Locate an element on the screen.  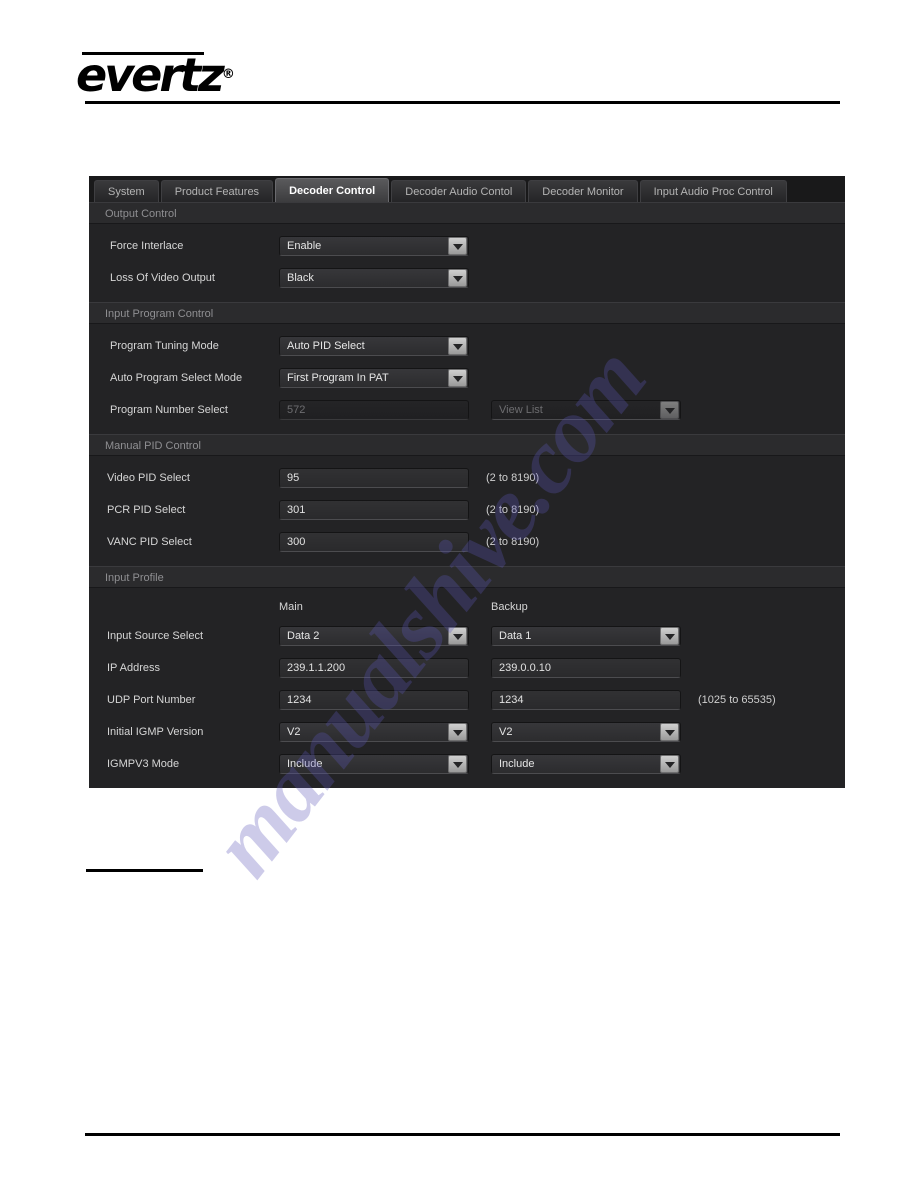
input-ip-address-backup: 239.0.0.10 is located at coordinates (586, 668).